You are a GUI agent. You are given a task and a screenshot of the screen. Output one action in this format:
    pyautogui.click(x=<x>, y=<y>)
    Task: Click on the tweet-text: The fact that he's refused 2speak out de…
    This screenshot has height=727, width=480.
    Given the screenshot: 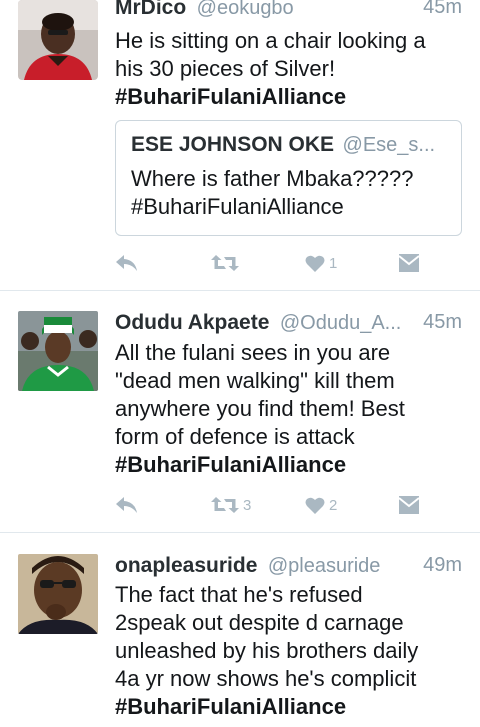 What is the action you would take?
    pyautogui.click(x=292, y=651)
    